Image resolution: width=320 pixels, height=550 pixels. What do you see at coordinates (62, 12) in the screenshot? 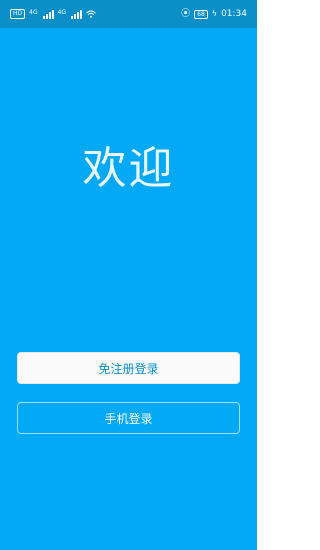
I see `network-gen-2: 4G` at bounding box center [62, 12].